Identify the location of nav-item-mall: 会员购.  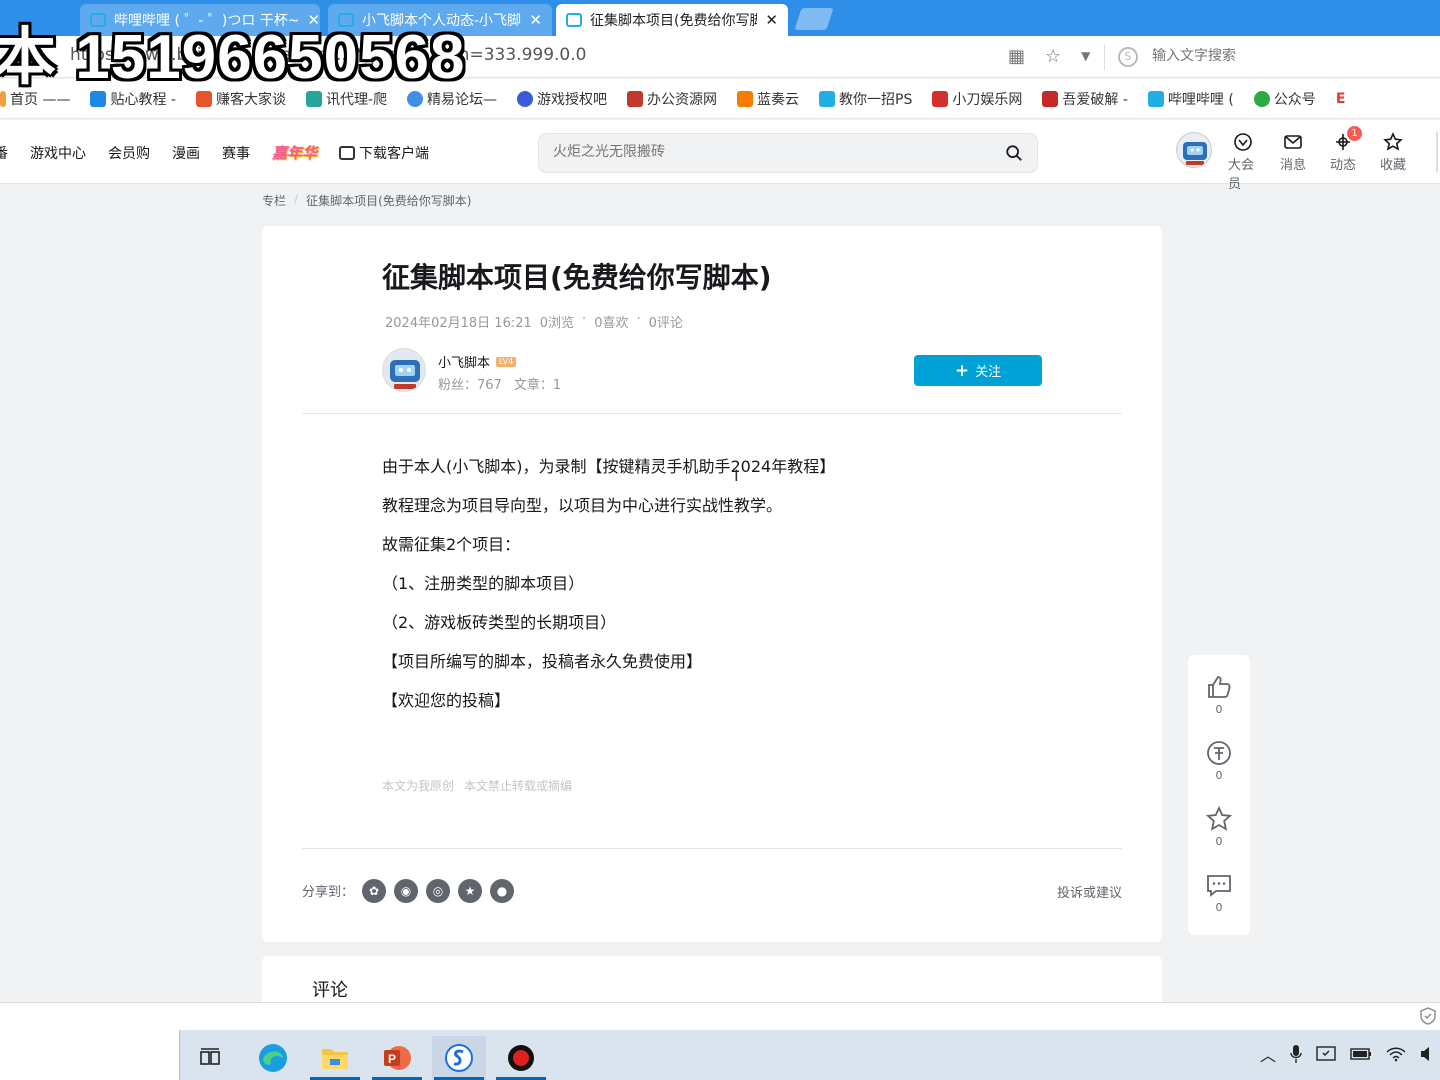
(129, 153).